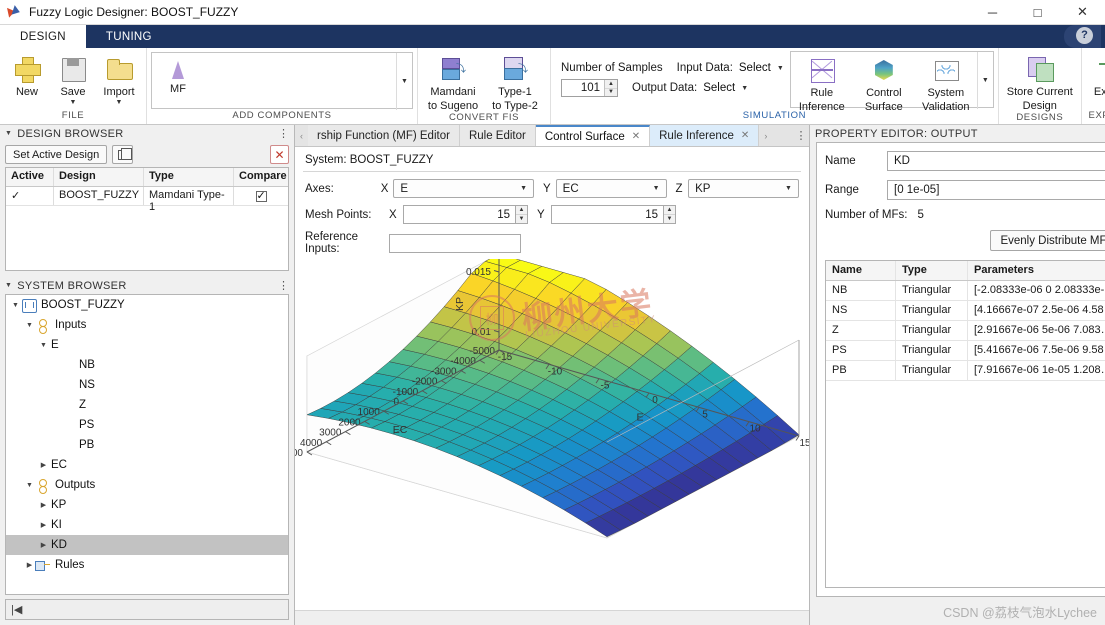  What do you see at coordinates (404, 81) in the screenshot?
I see `gallery-chevron-down-icon: ▼` at bounding box center [404, 81].